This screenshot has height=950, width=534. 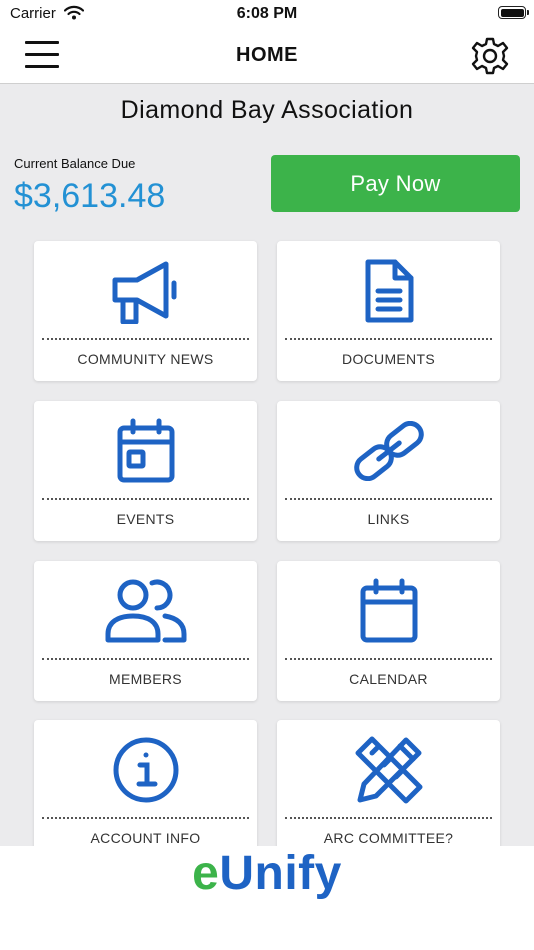 What do you see at coordinates (267, 873) in the screenshot?
I see `eunify-logo: eUnify` at bounding box center [267, 873].